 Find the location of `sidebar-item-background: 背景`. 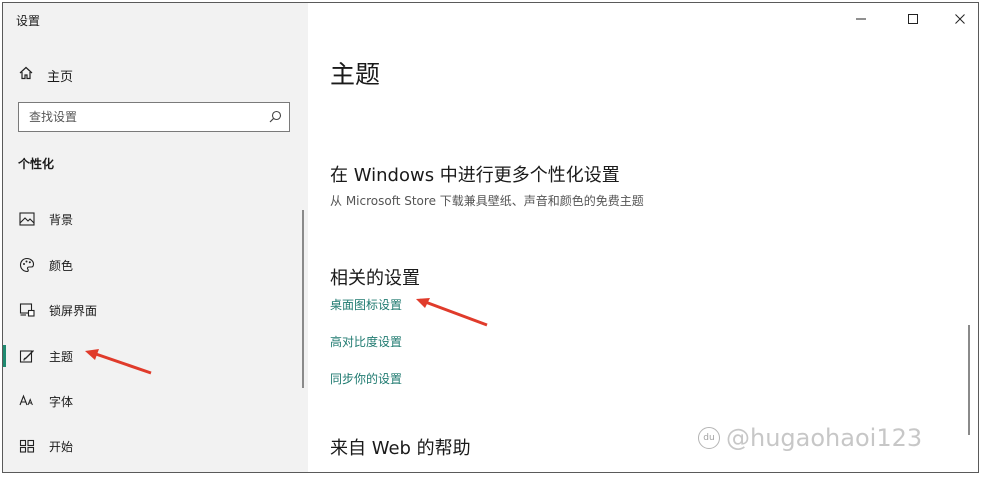

sidebar-item-background: 背景 is located at coordinates (153, 219).